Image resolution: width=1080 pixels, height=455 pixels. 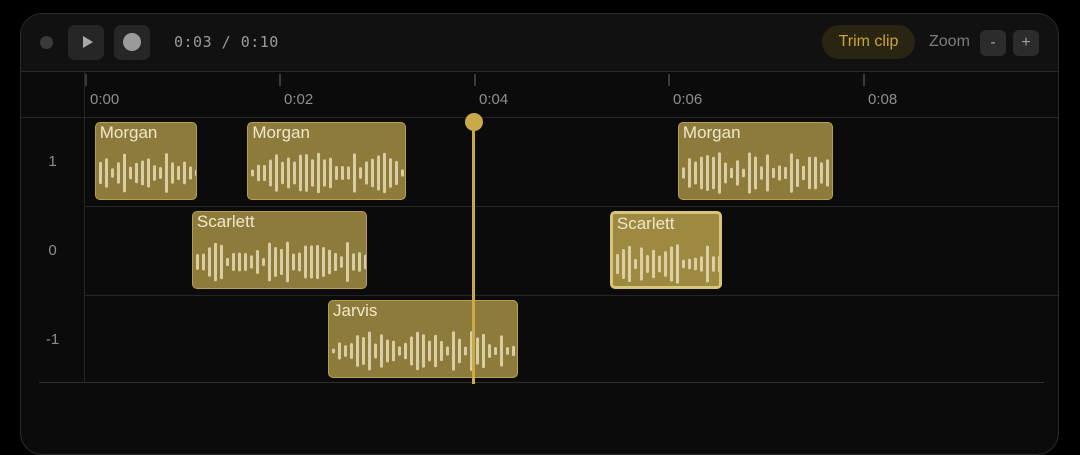 What do you see at coordinates (993, 43) in the screenshot?
I see `zoom-out-button: -` at bounding box center [993, 43].